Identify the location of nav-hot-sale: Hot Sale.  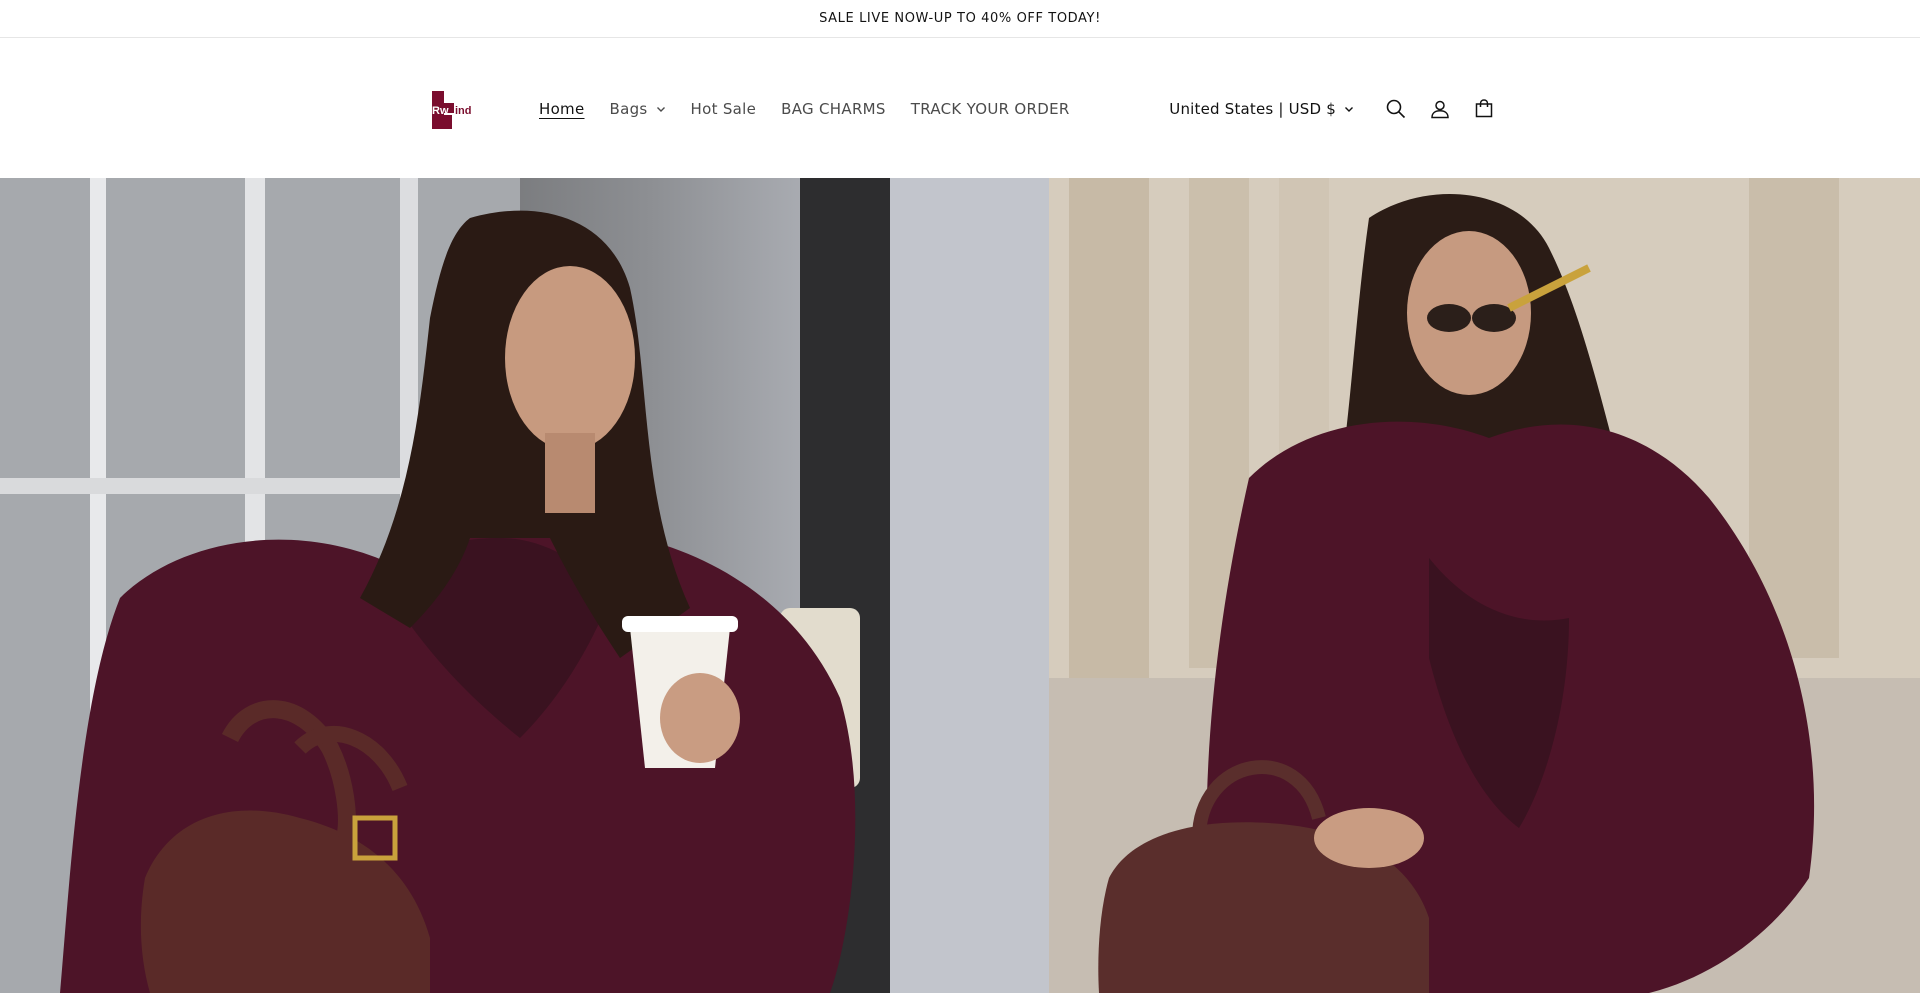
(724, 109).